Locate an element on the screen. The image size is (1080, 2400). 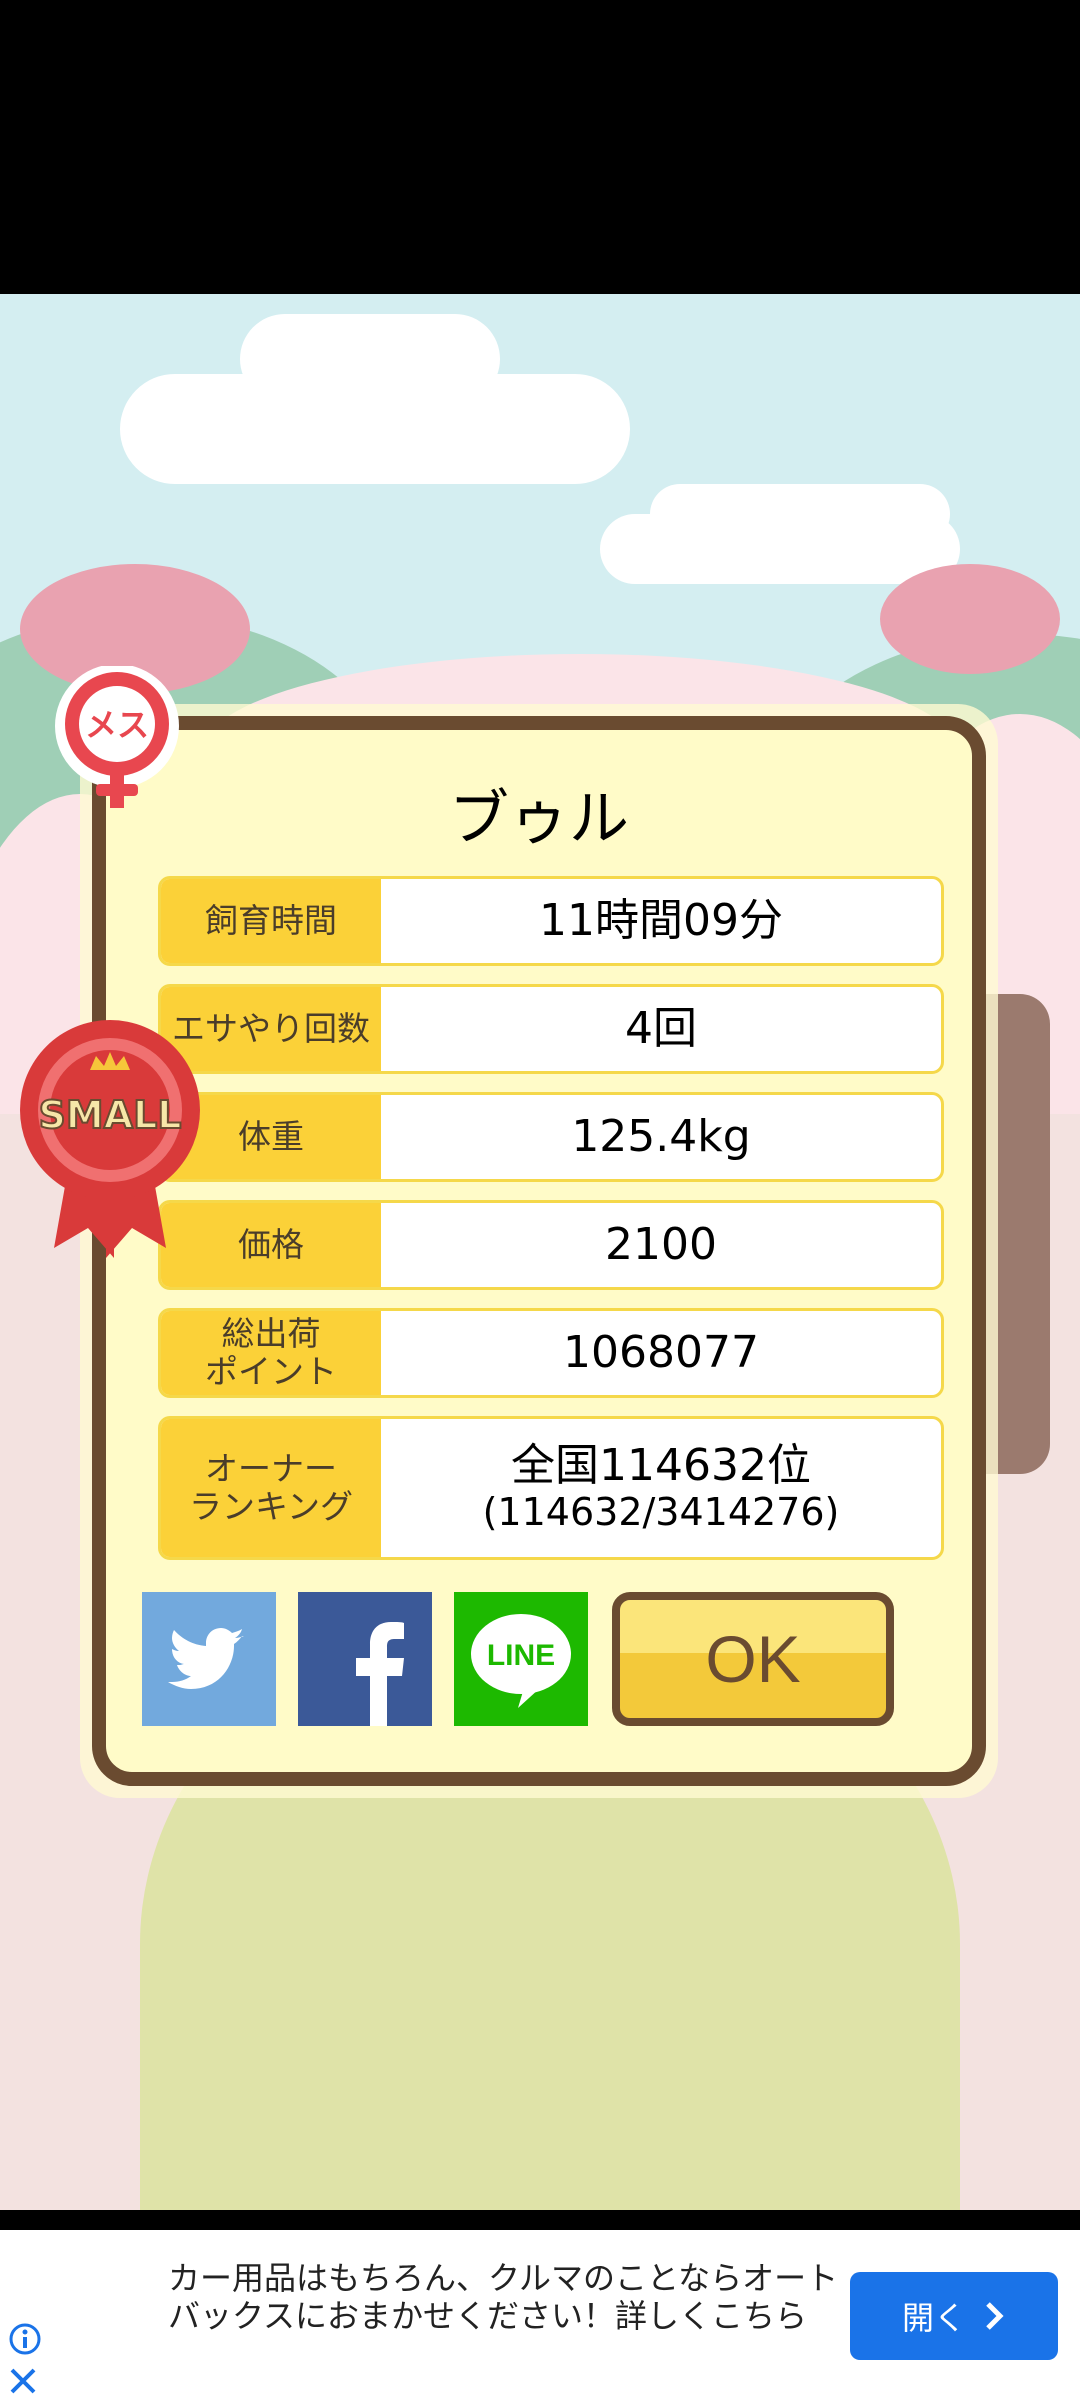
info-icon is located at coordinates (25, 2339).